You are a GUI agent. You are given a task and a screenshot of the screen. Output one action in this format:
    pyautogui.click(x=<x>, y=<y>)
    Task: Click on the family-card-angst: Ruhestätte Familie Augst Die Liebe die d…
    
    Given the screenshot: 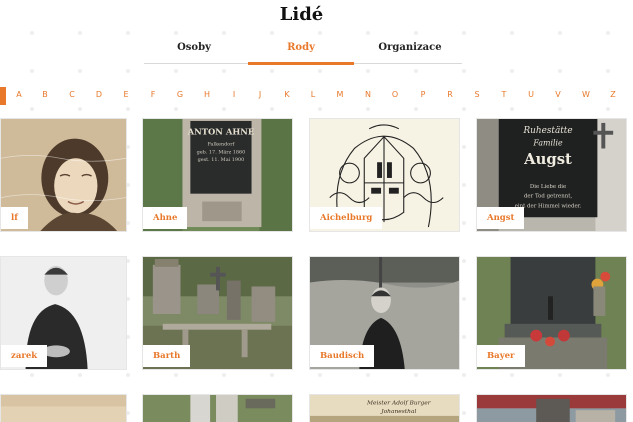 What is the action you would take?
    pyautogui.click(x=551, y=175)
    